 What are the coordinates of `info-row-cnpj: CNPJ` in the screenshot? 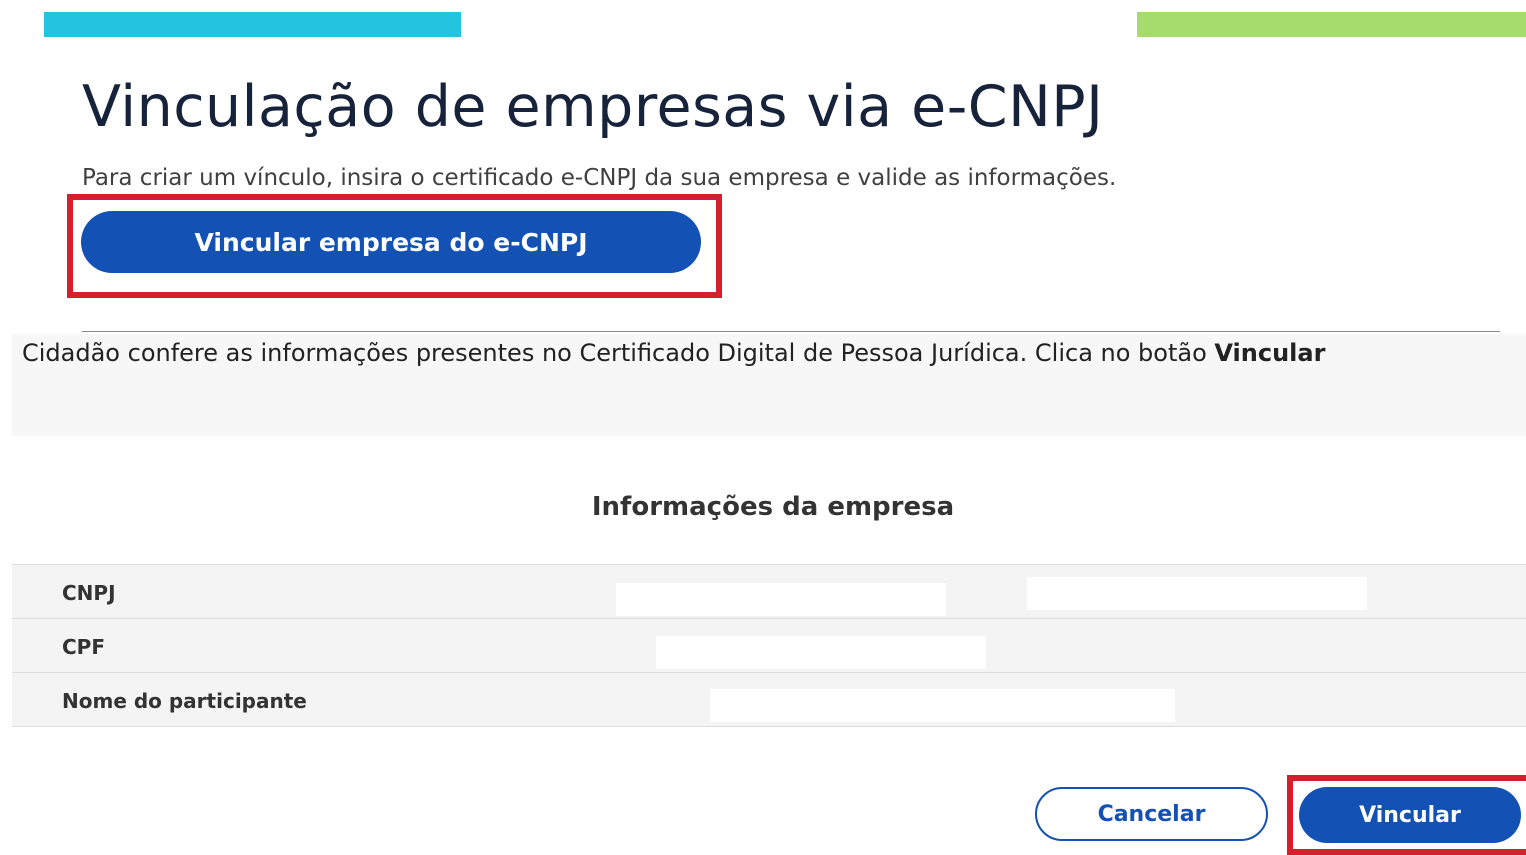 It's located at (769, 592).